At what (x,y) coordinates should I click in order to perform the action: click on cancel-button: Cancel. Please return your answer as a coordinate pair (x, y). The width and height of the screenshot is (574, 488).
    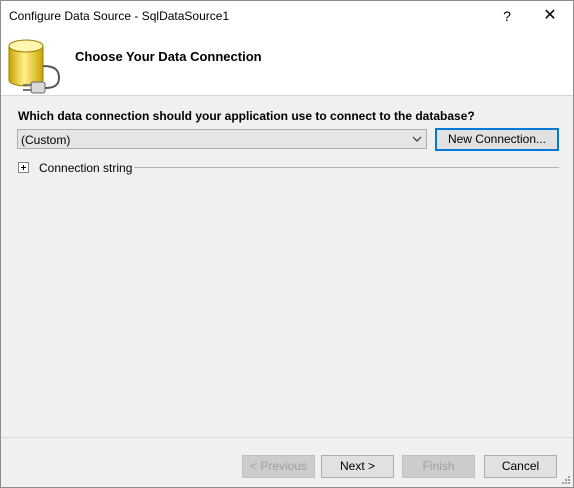
    Looking at the image, I should click on (520, 466).